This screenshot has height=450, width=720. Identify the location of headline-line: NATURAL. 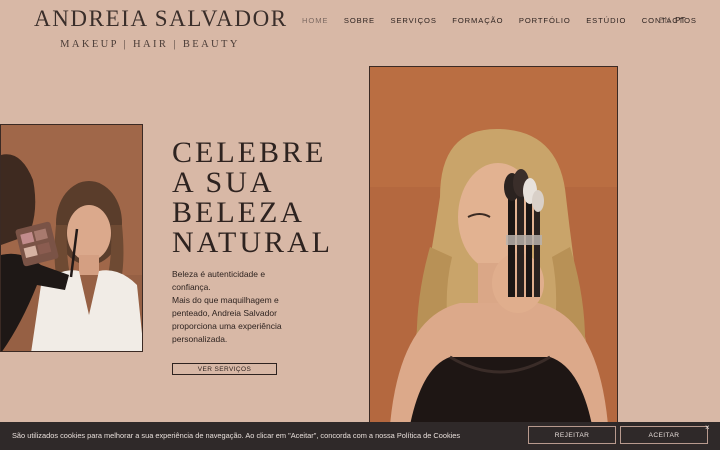
(252, 242).